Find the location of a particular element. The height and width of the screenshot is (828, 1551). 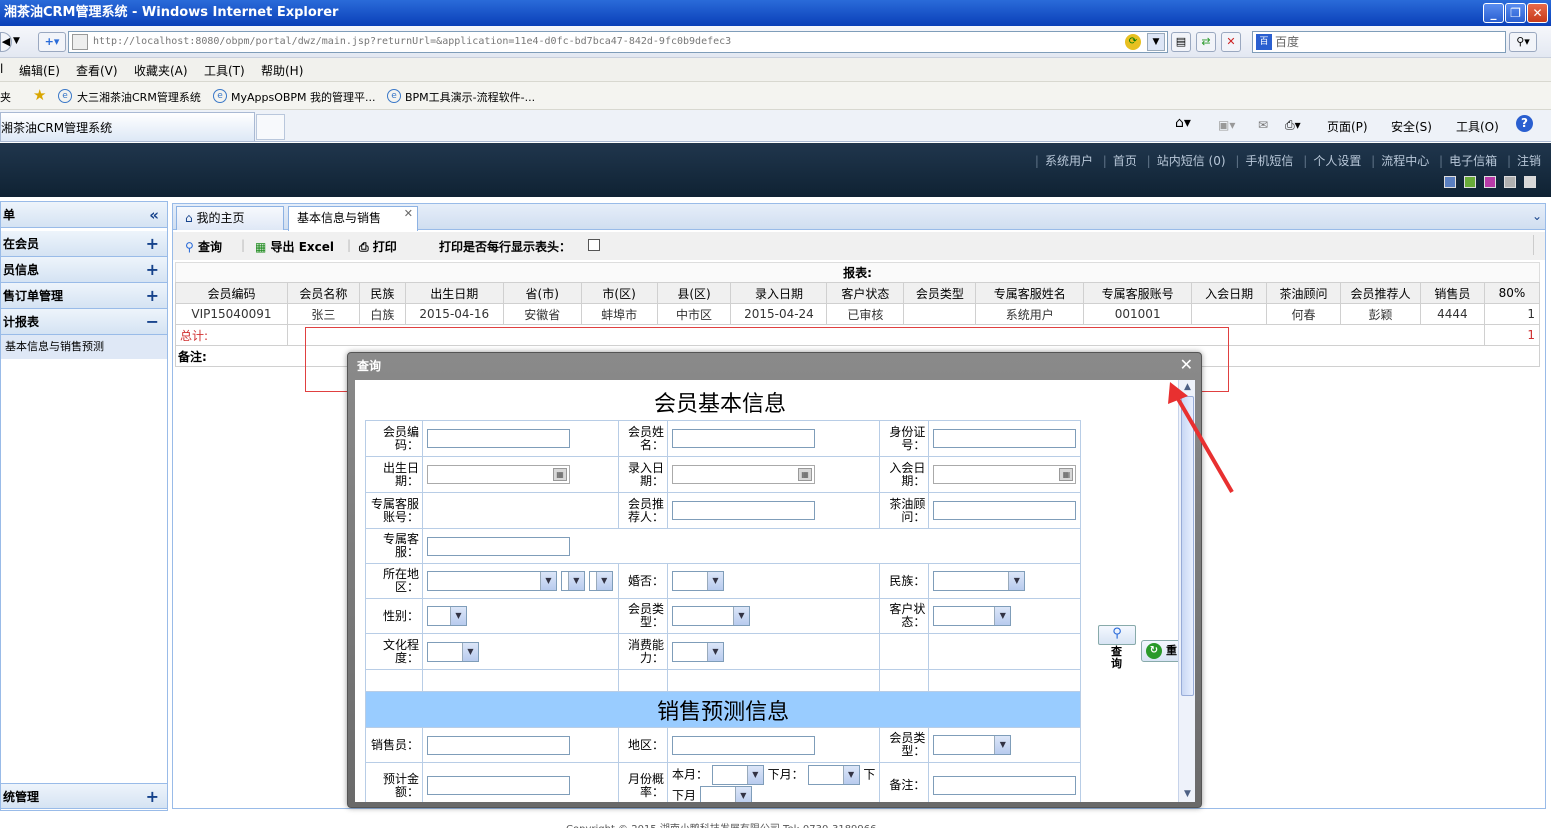

topnav-email: 电子信箱 is located at coordinates (1473, 161).